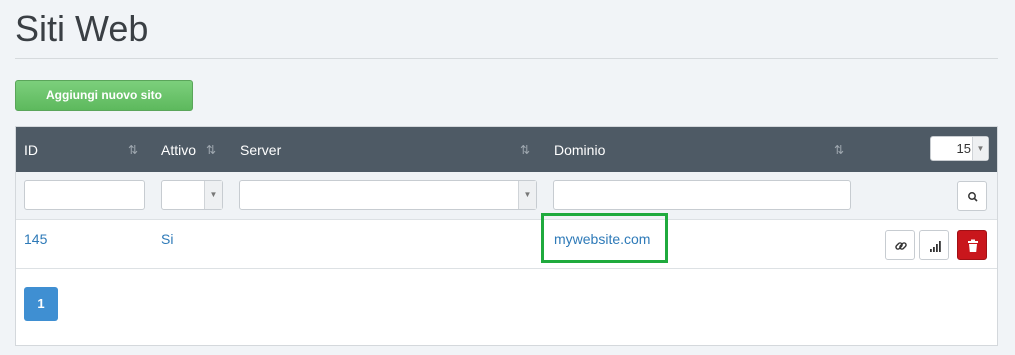 The height and width of the screenshot is (355, 1015). I want to click on cell-attivo: Si, so click(167, 244).